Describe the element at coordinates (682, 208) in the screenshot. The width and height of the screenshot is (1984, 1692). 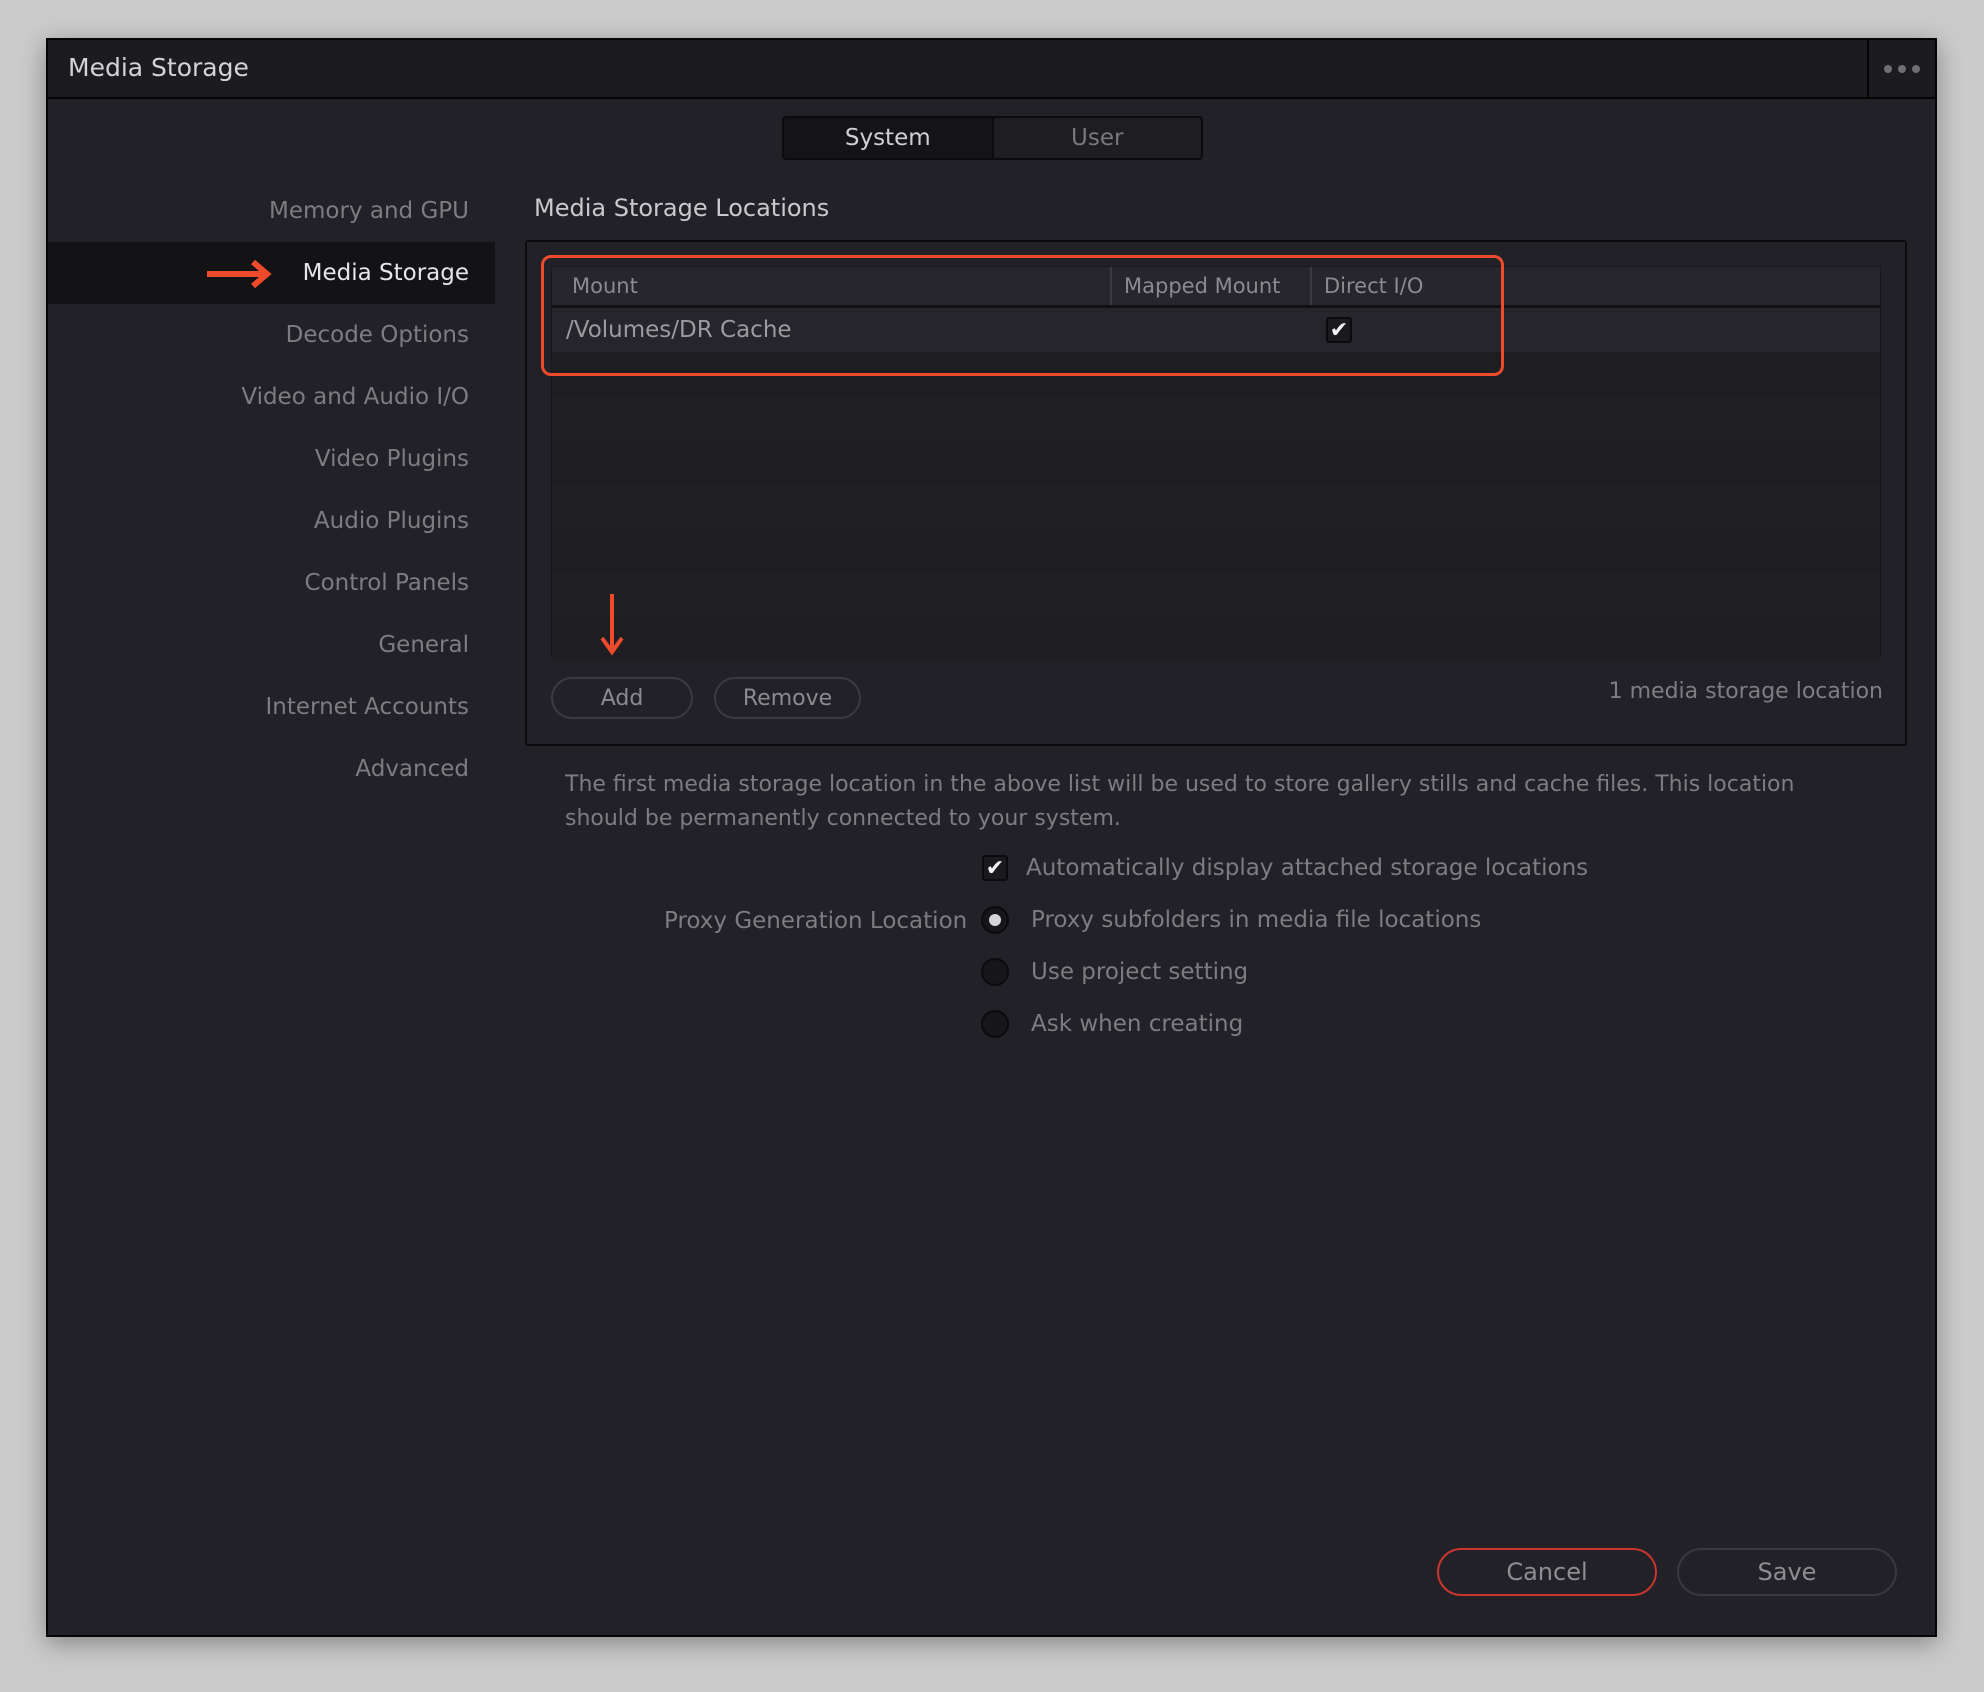
I see `section-title: Media Storage Locations` at that location.